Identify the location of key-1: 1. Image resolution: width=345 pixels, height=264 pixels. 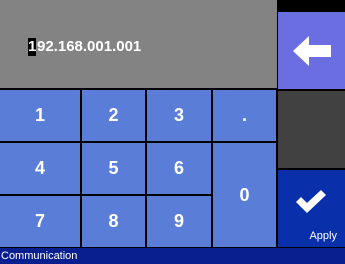
(40, 115).